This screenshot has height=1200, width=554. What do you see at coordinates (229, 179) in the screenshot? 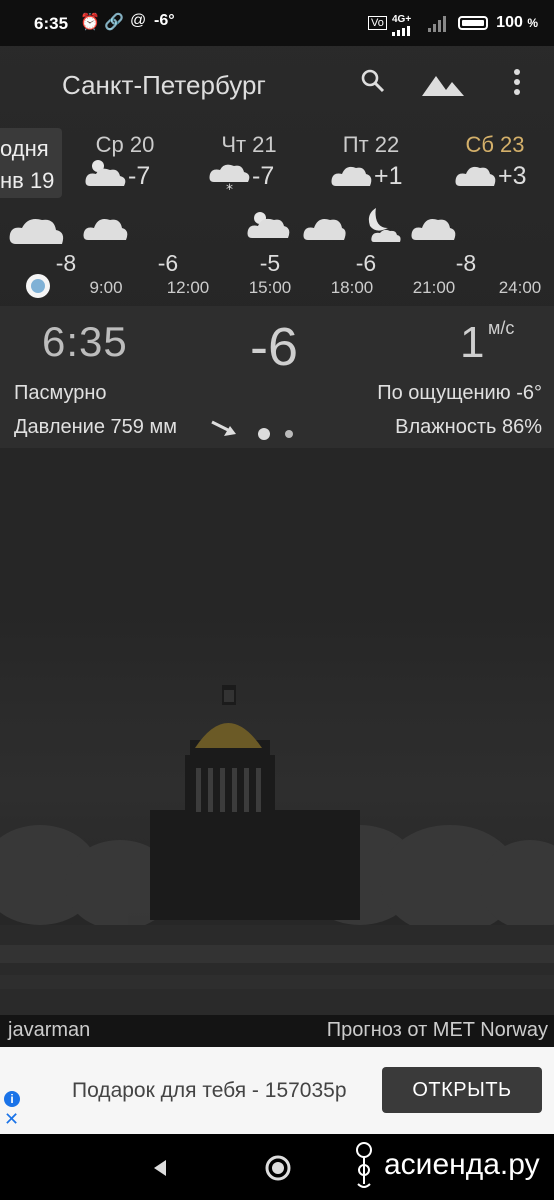
I see `snow-icon: *` at bounding box center [229, 179].